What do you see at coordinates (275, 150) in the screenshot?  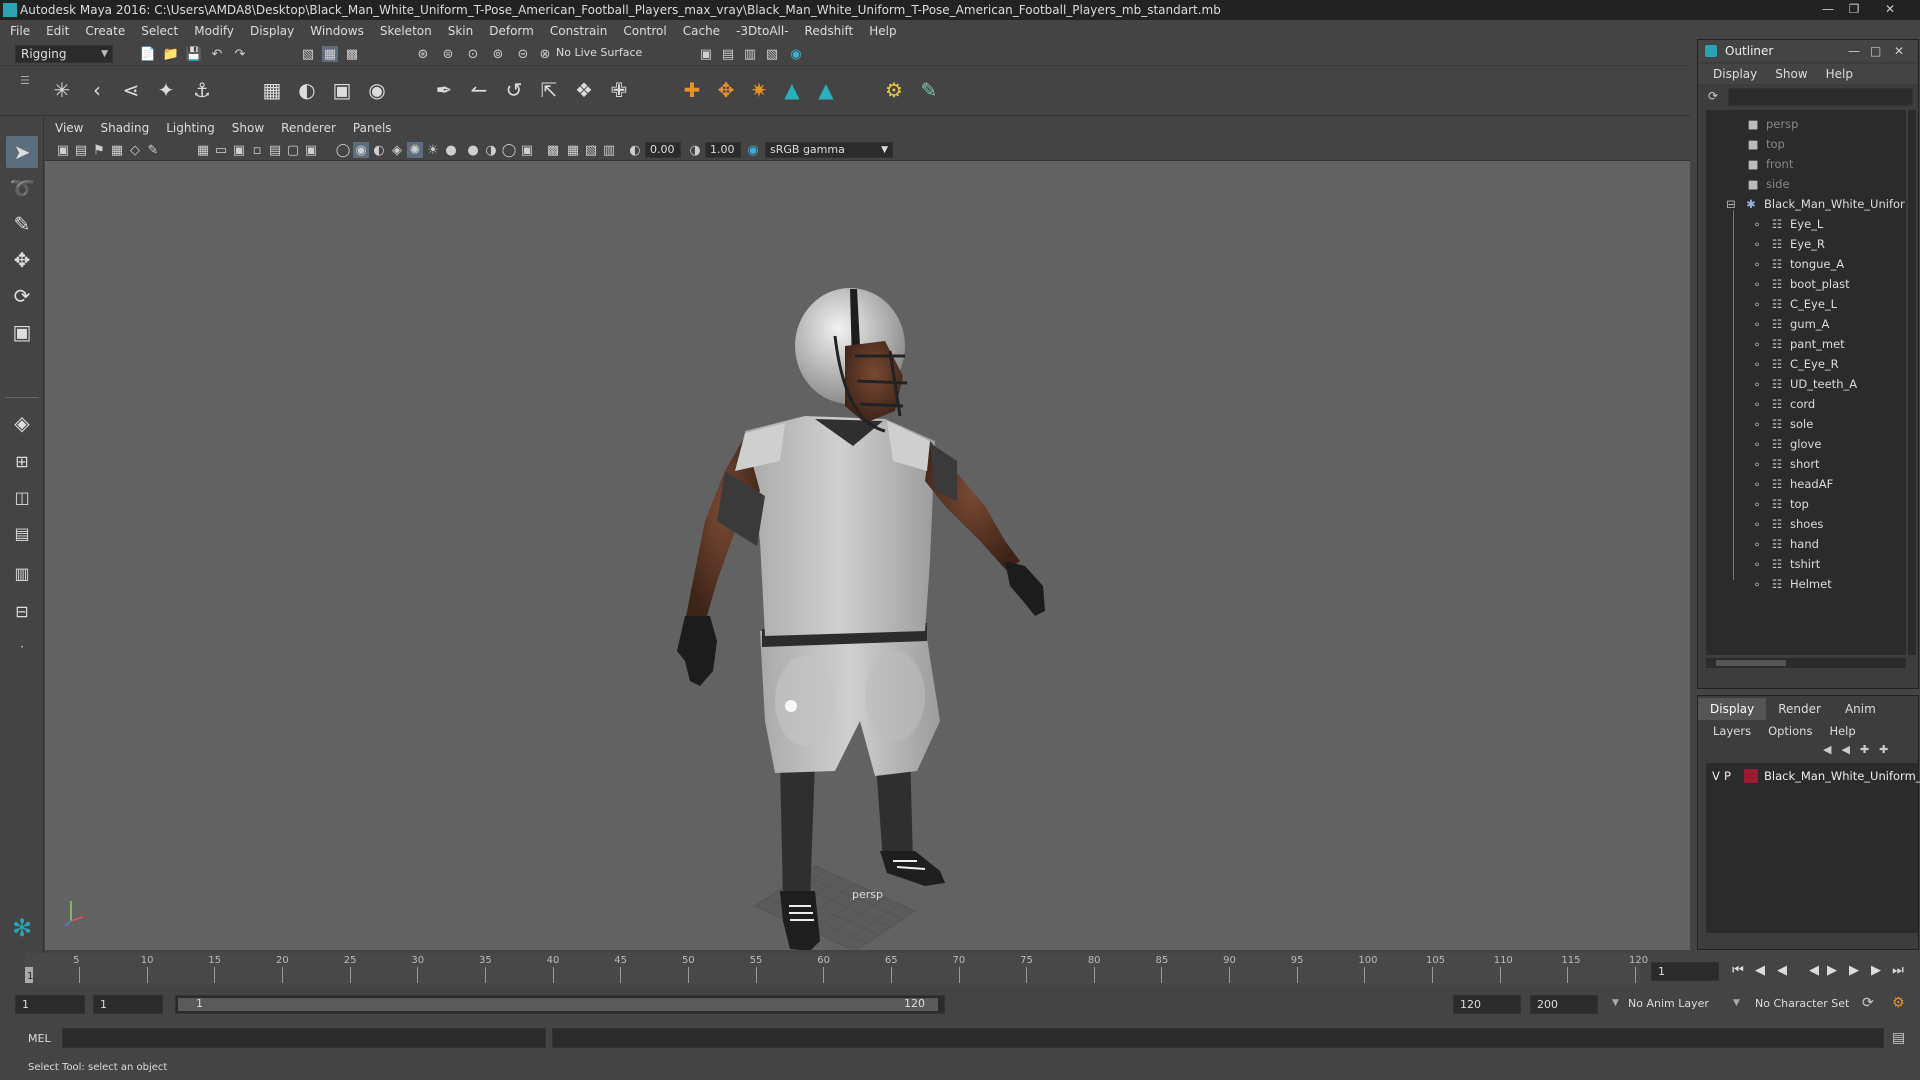 I see `field-chart-icon: ▤` at bounding box center [275, 150].